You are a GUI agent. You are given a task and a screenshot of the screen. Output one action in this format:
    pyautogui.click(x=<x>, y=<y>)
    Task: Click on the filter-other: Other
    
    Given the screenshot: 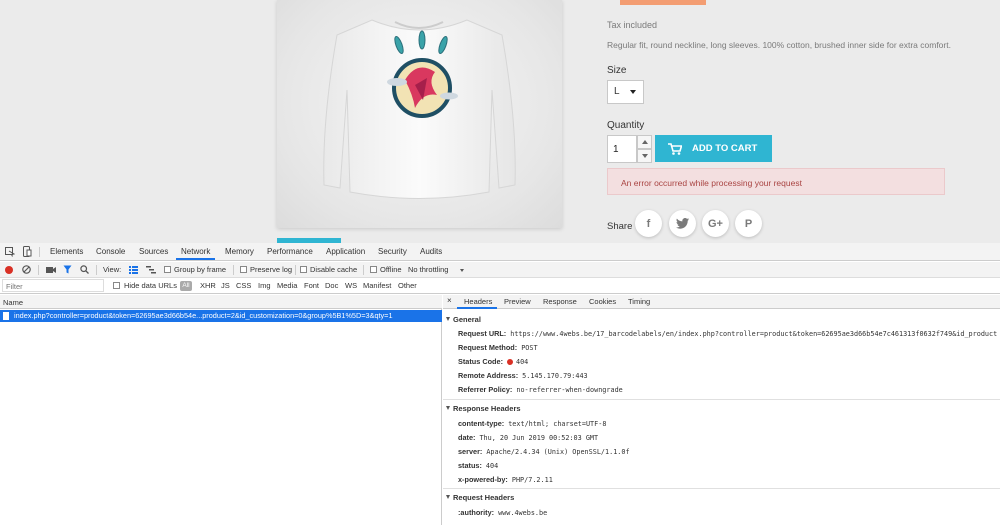 What is the action you would take?
    pyautogui.click(x=407, y=285)
    